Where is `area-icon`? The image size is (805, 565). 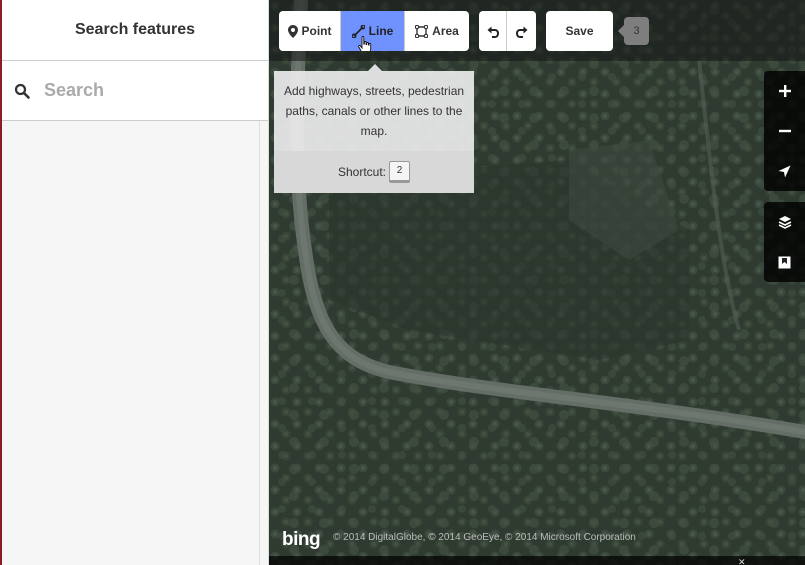 area-icon is located at coordinates (422, 31).